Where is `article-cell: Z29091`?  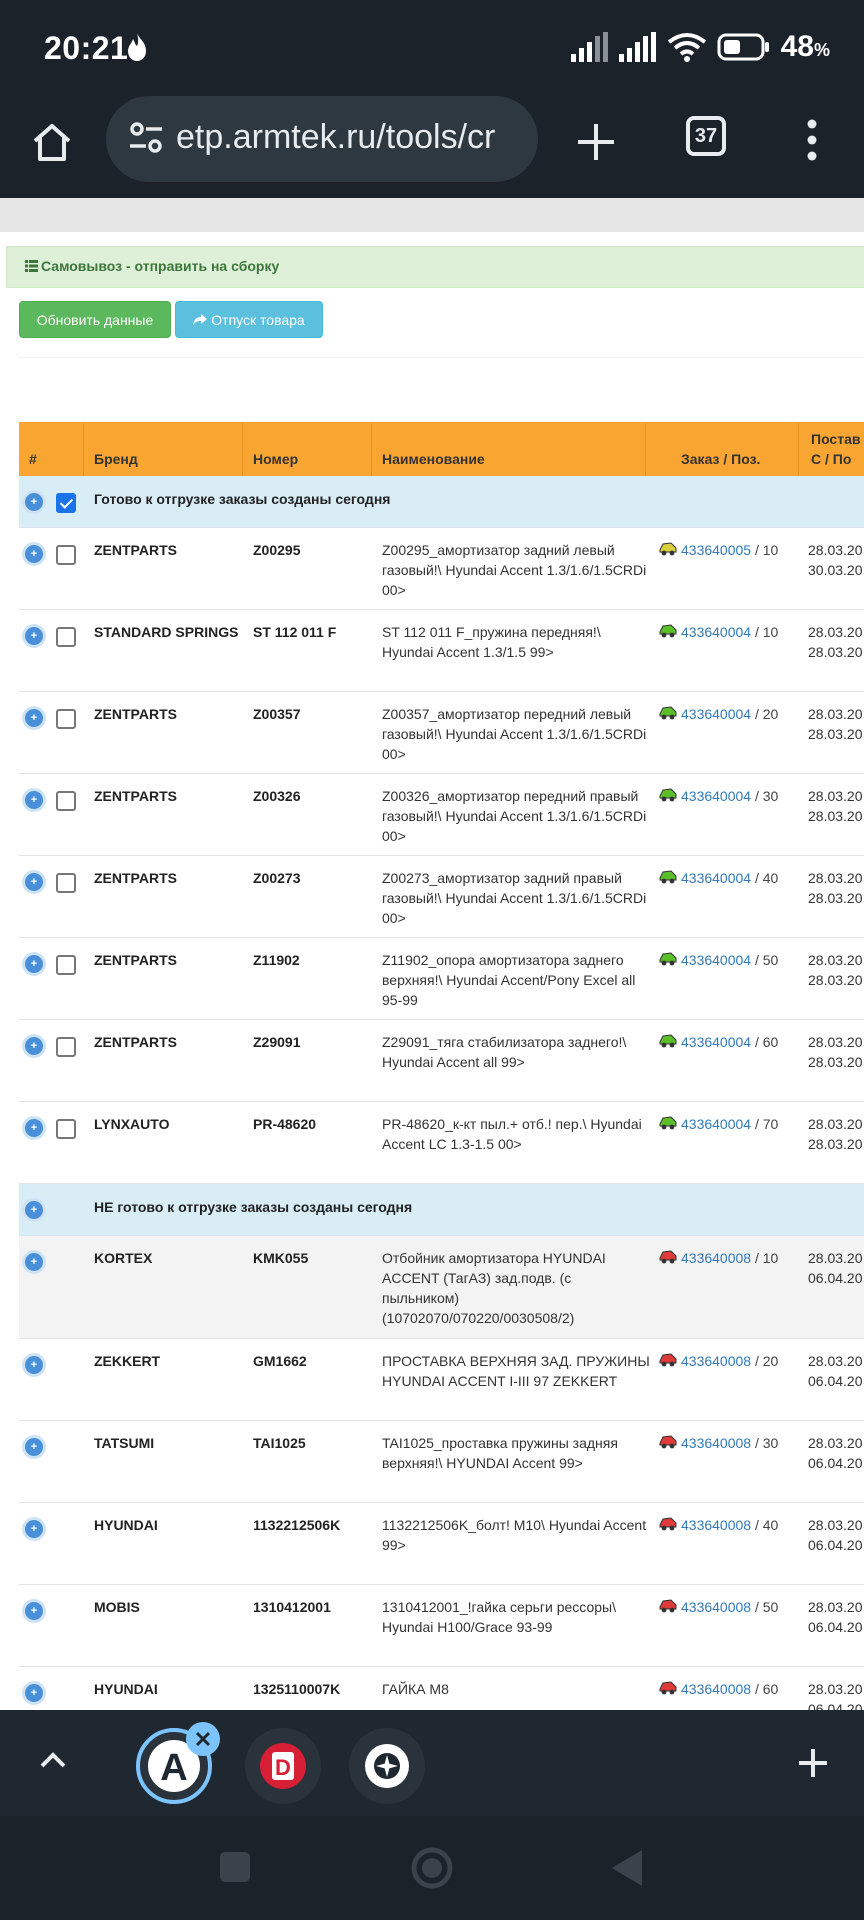
article-cell: Z29091 is located at coordinates (277, 1042).